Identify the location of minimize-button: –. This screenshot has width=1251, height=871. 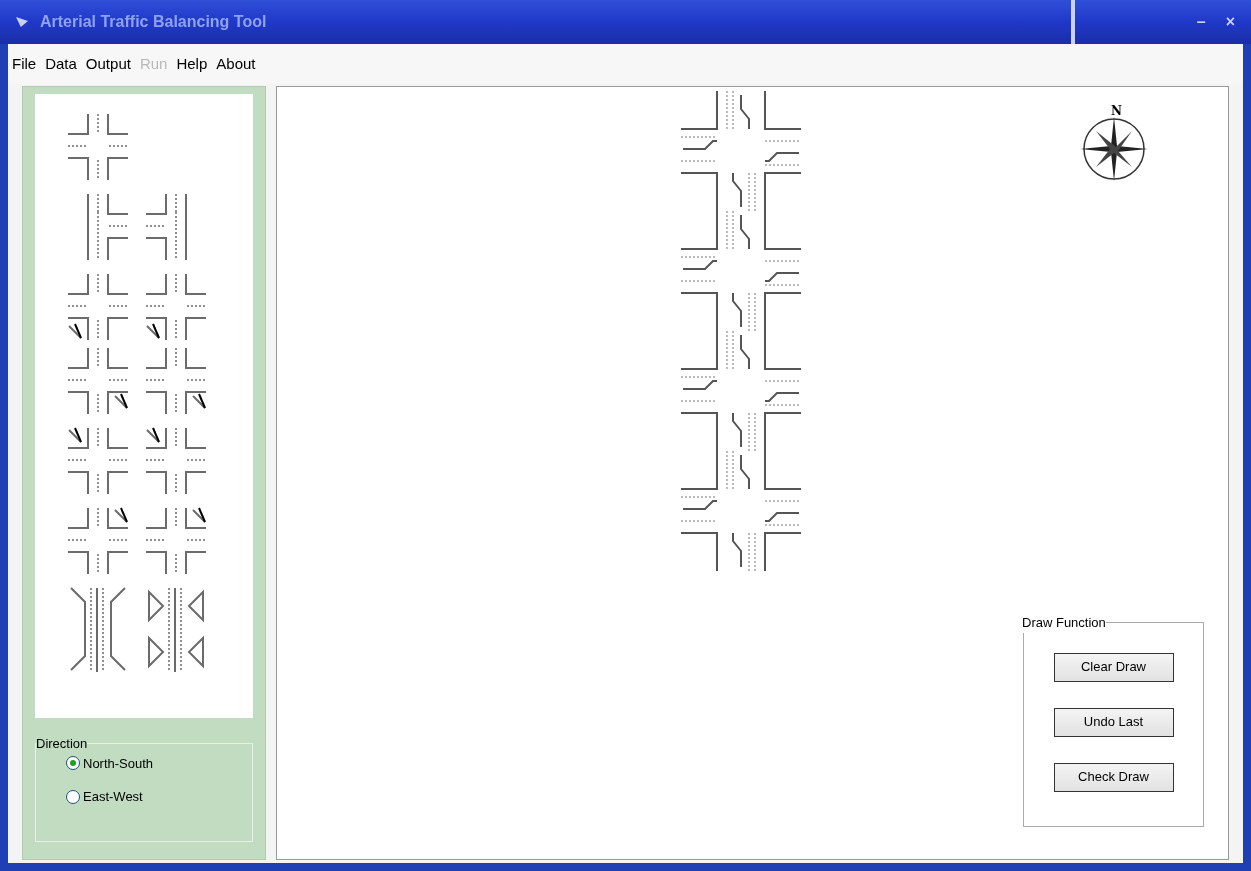
(1201, 22).